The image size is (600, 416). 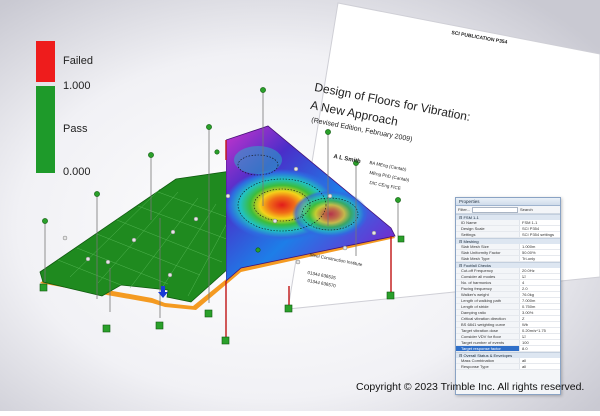 I want to click on property-value: Wb, so click(x=539, y=324).